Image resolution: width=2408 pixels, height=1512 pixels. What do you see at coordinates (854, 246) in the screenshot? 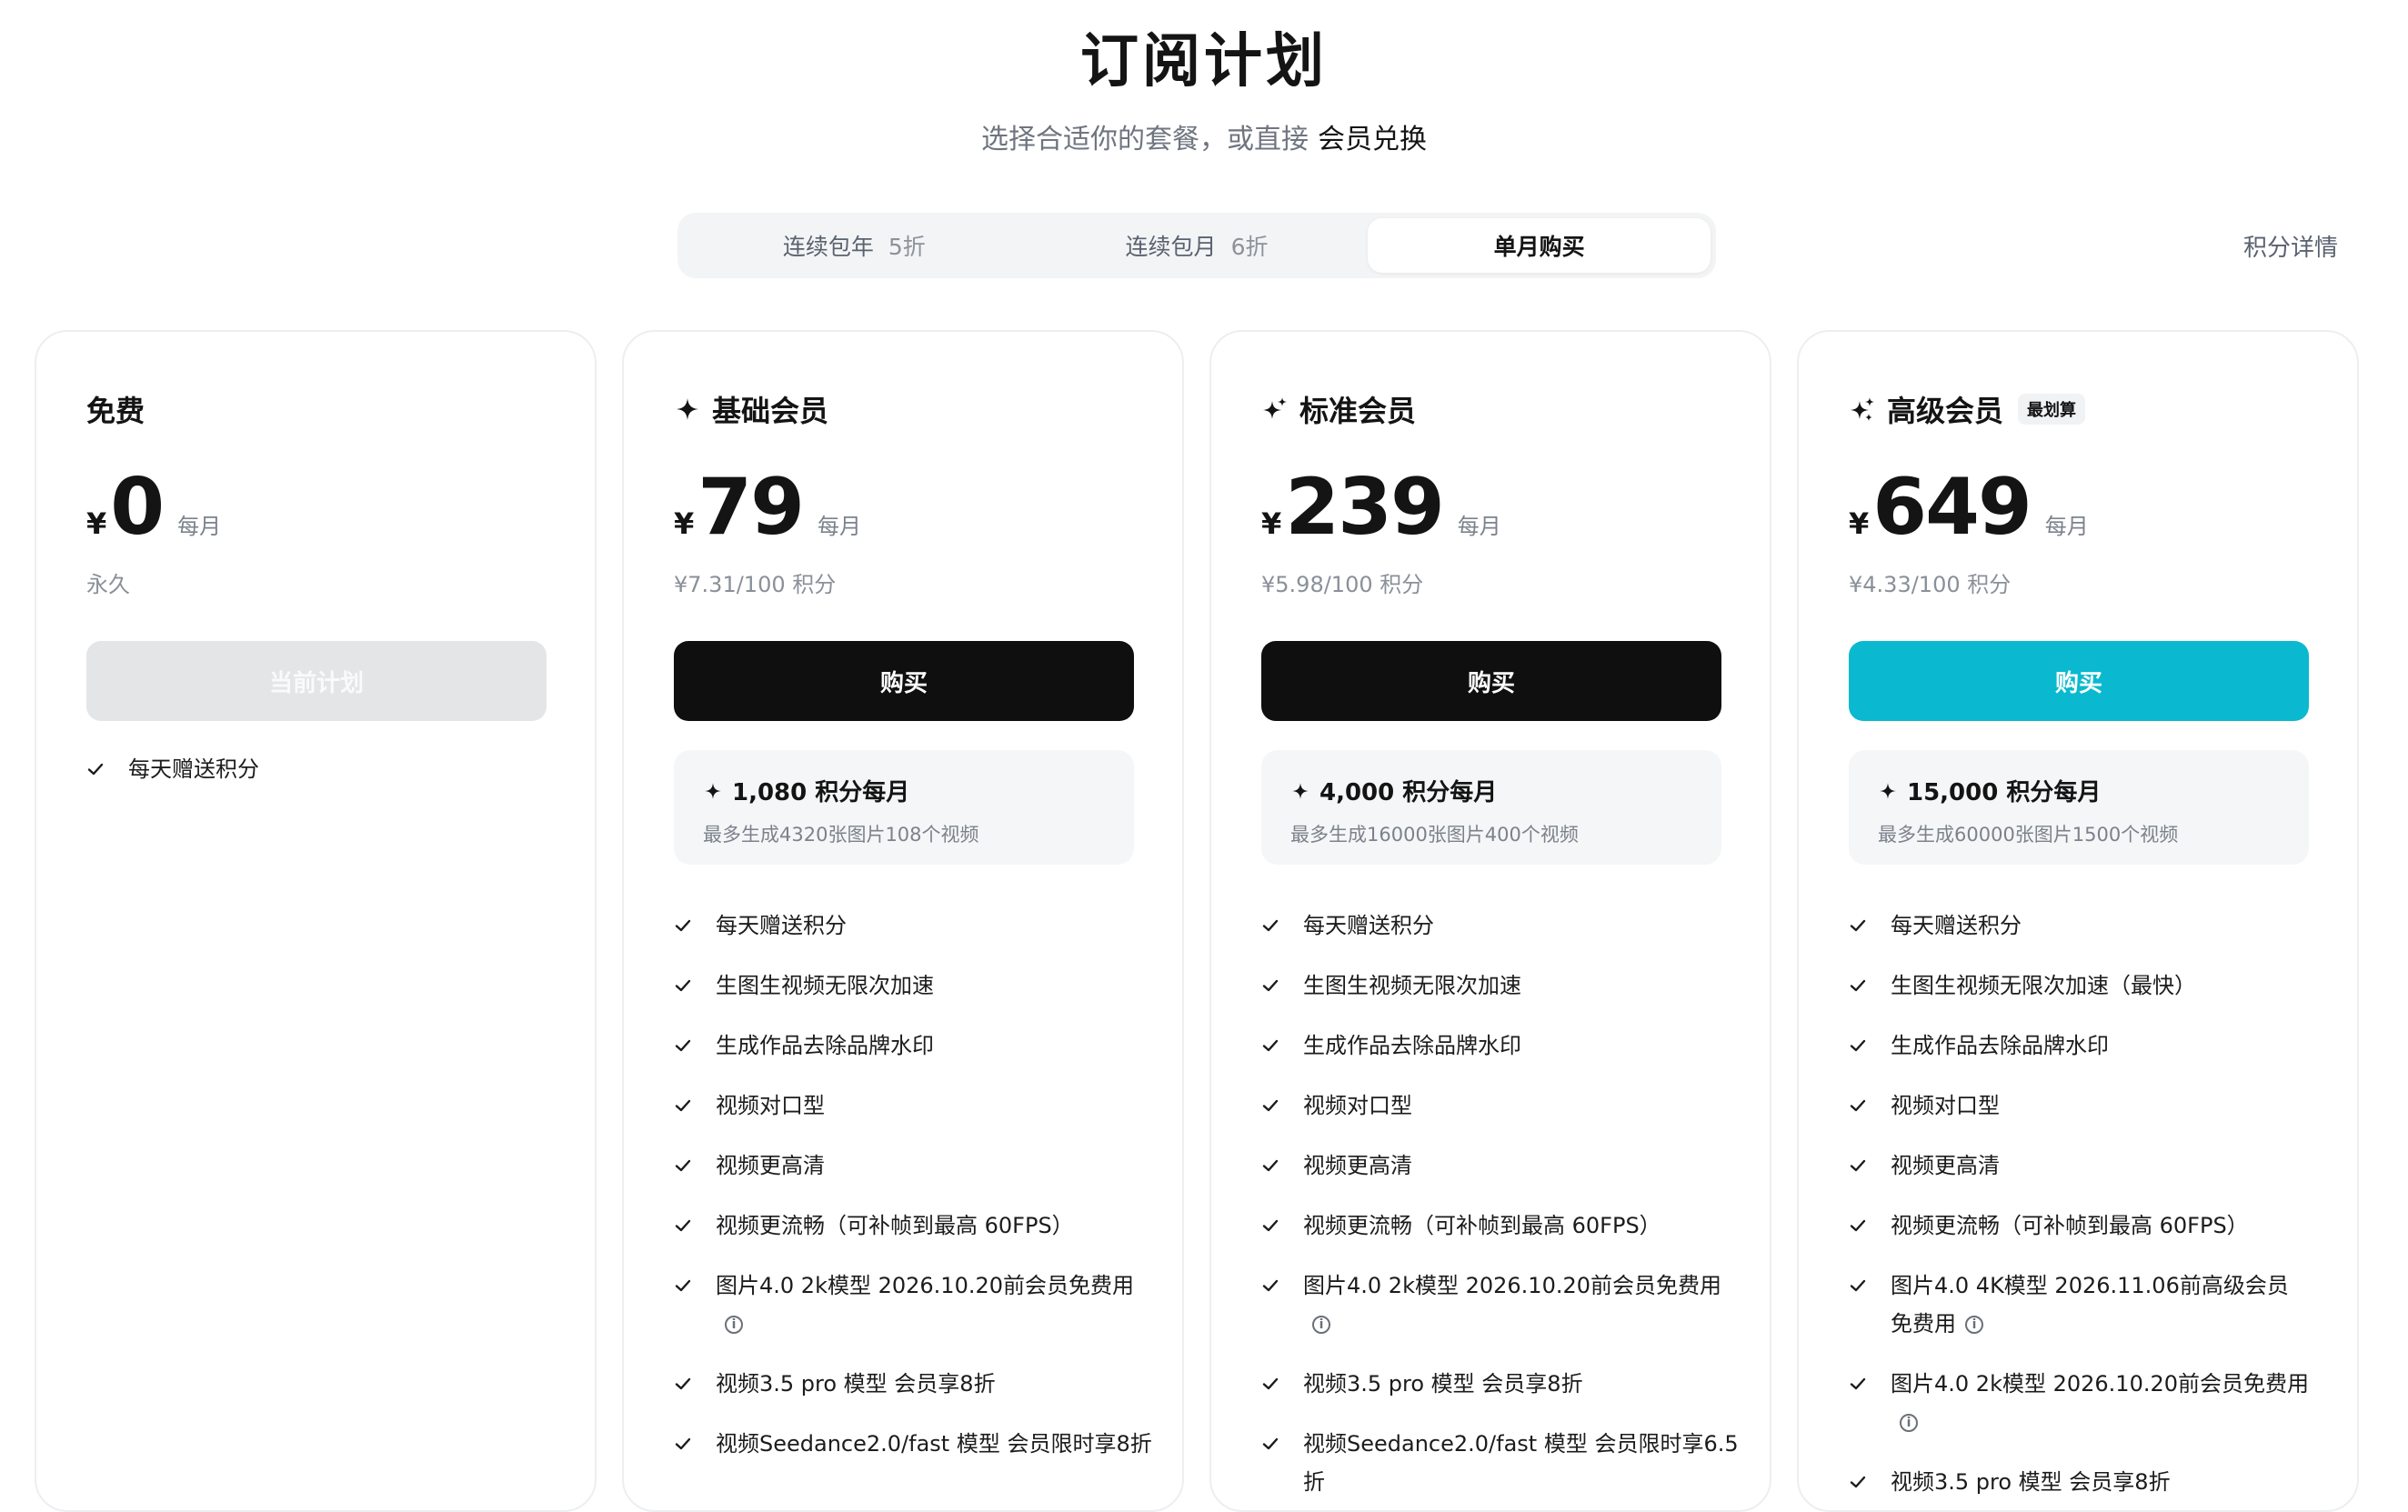
I see `tab-yearly: 连续包年 5折` at bounding box center [854, 246].